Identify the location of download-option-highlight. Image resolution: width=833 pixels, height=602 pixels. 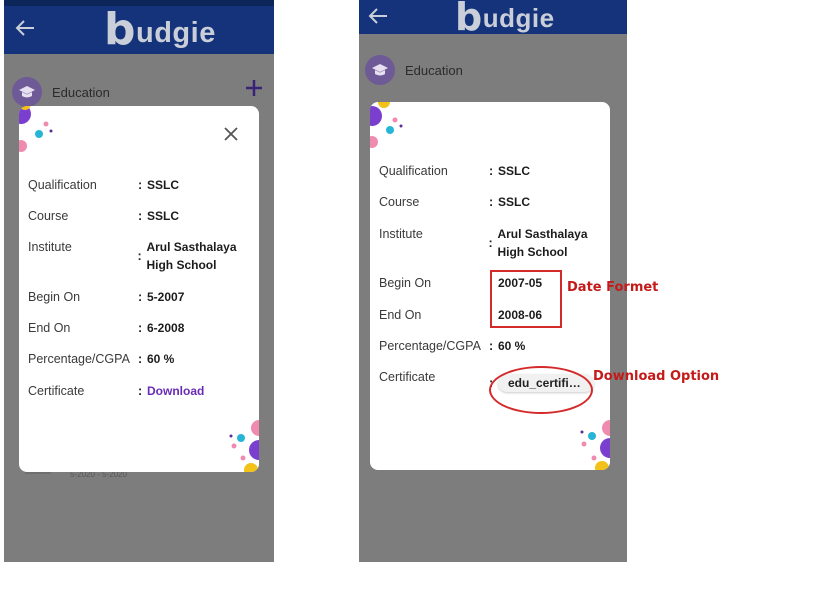
(541, 390).